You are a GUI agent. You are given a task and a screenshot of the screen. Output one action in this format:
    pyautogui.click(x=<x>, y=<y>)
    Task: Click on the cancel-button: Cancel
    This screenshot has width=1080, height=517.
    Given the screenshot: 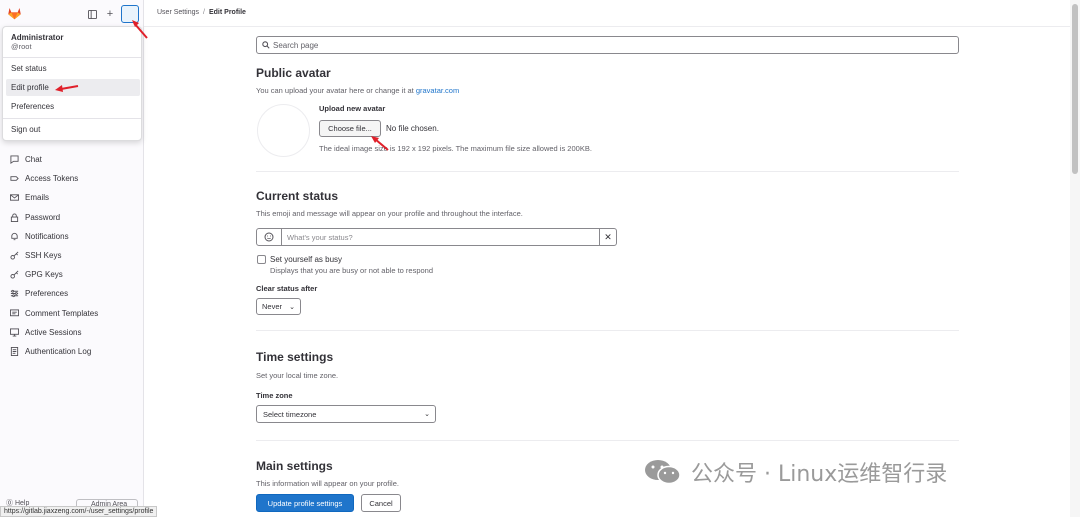 What is the action you would take?
    pyautogui.click(x=381, y=503)
    